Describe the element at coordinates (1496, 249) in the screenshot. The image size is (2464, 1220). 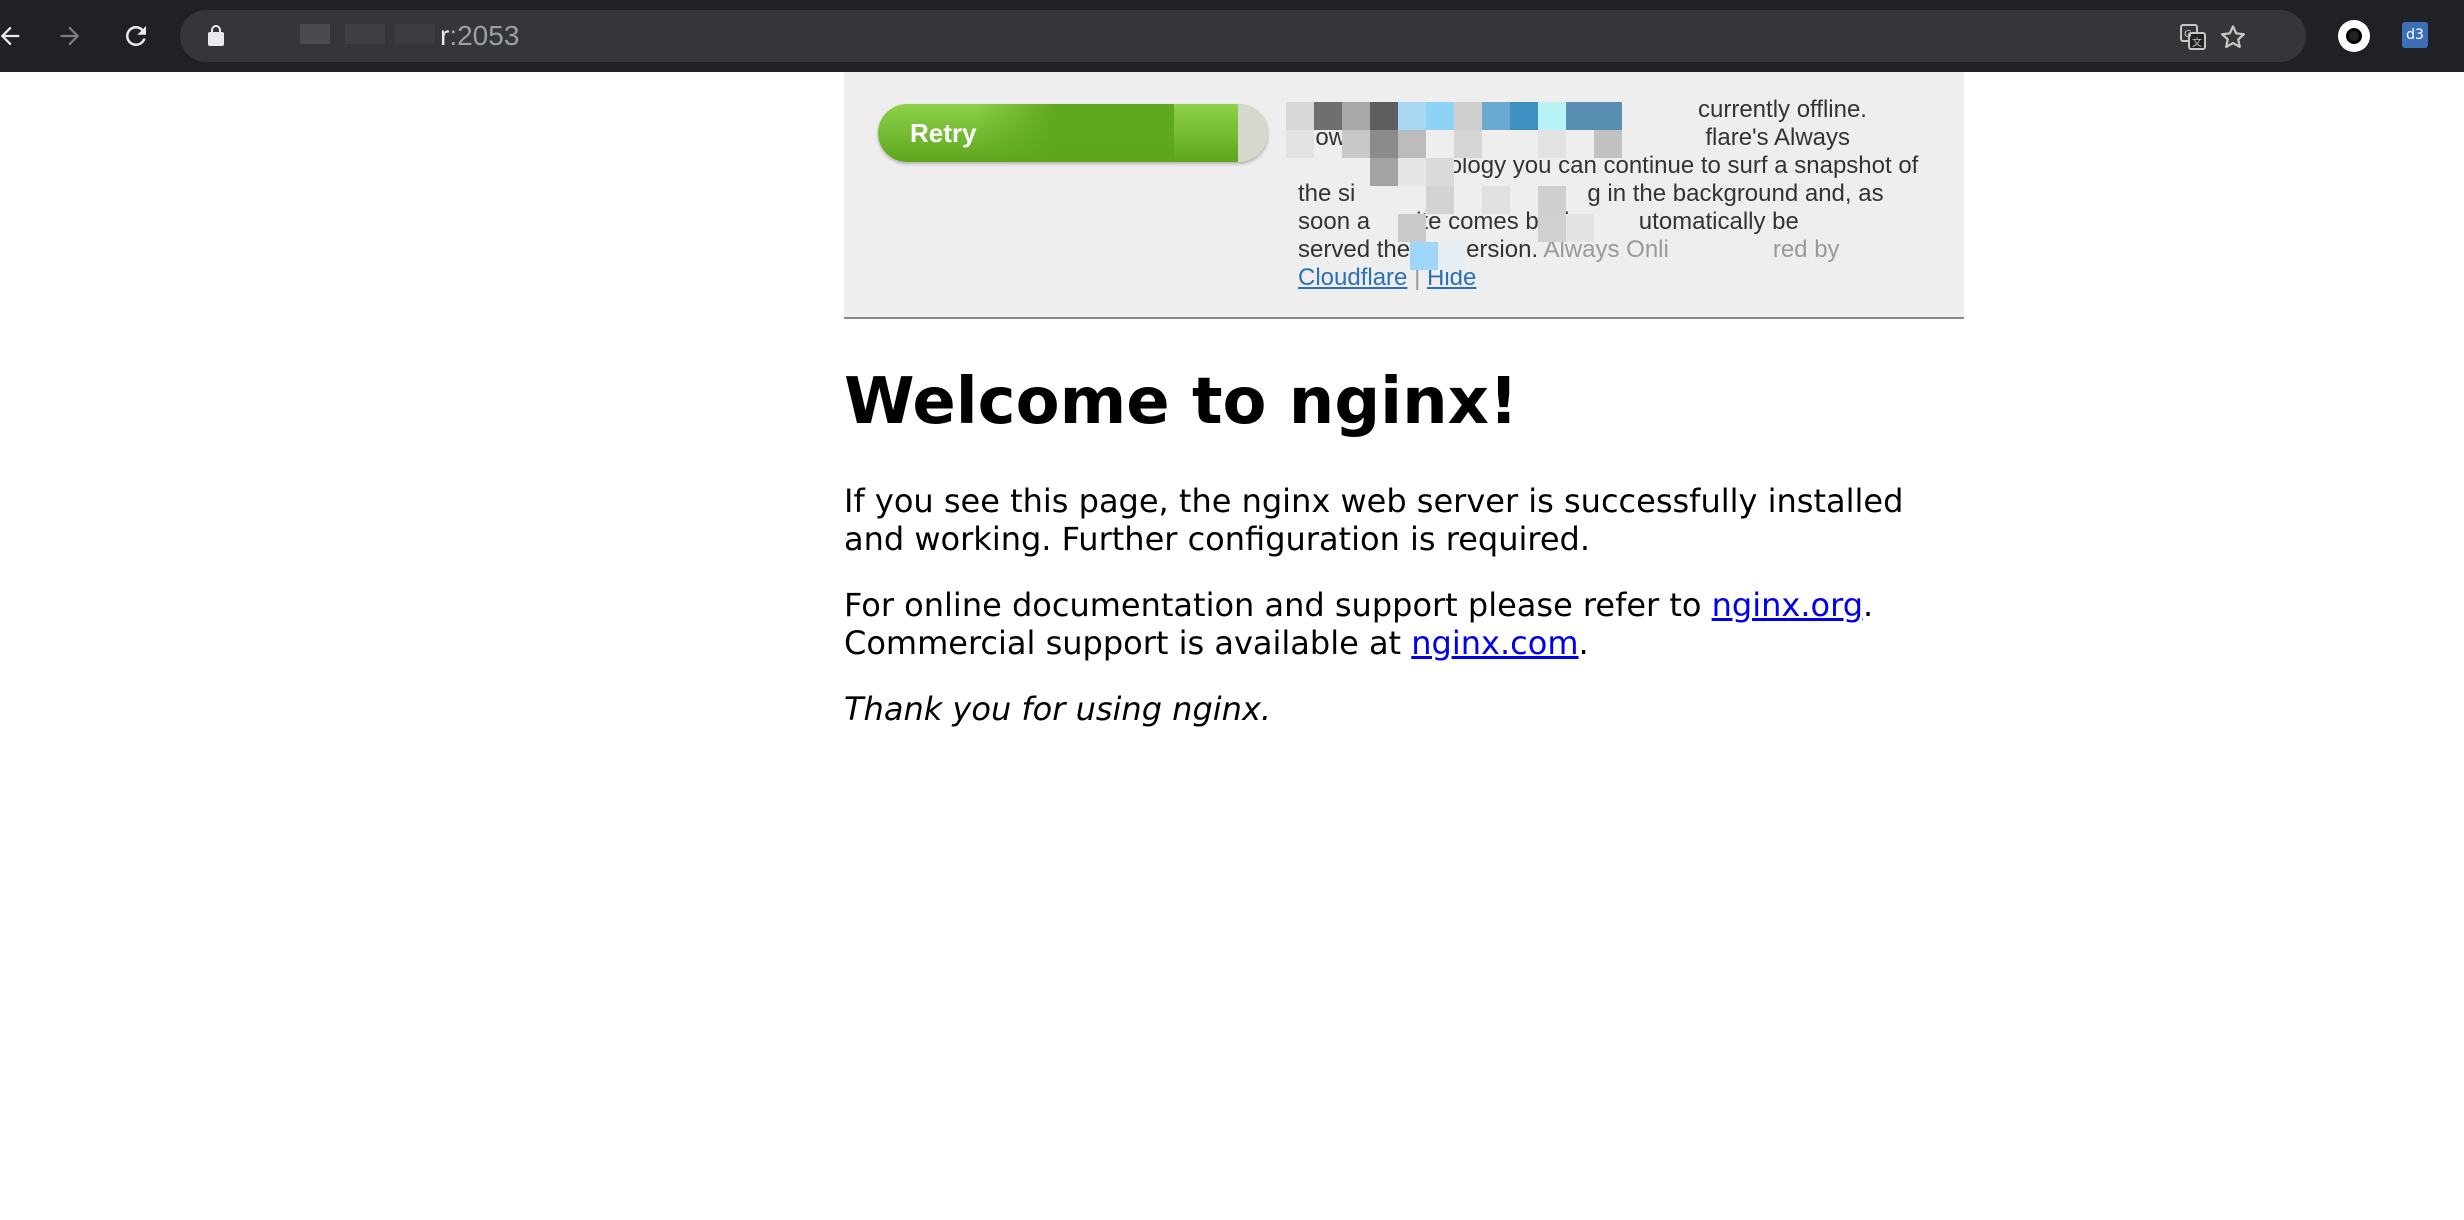
I see `offline-line-6: version.` at that location.